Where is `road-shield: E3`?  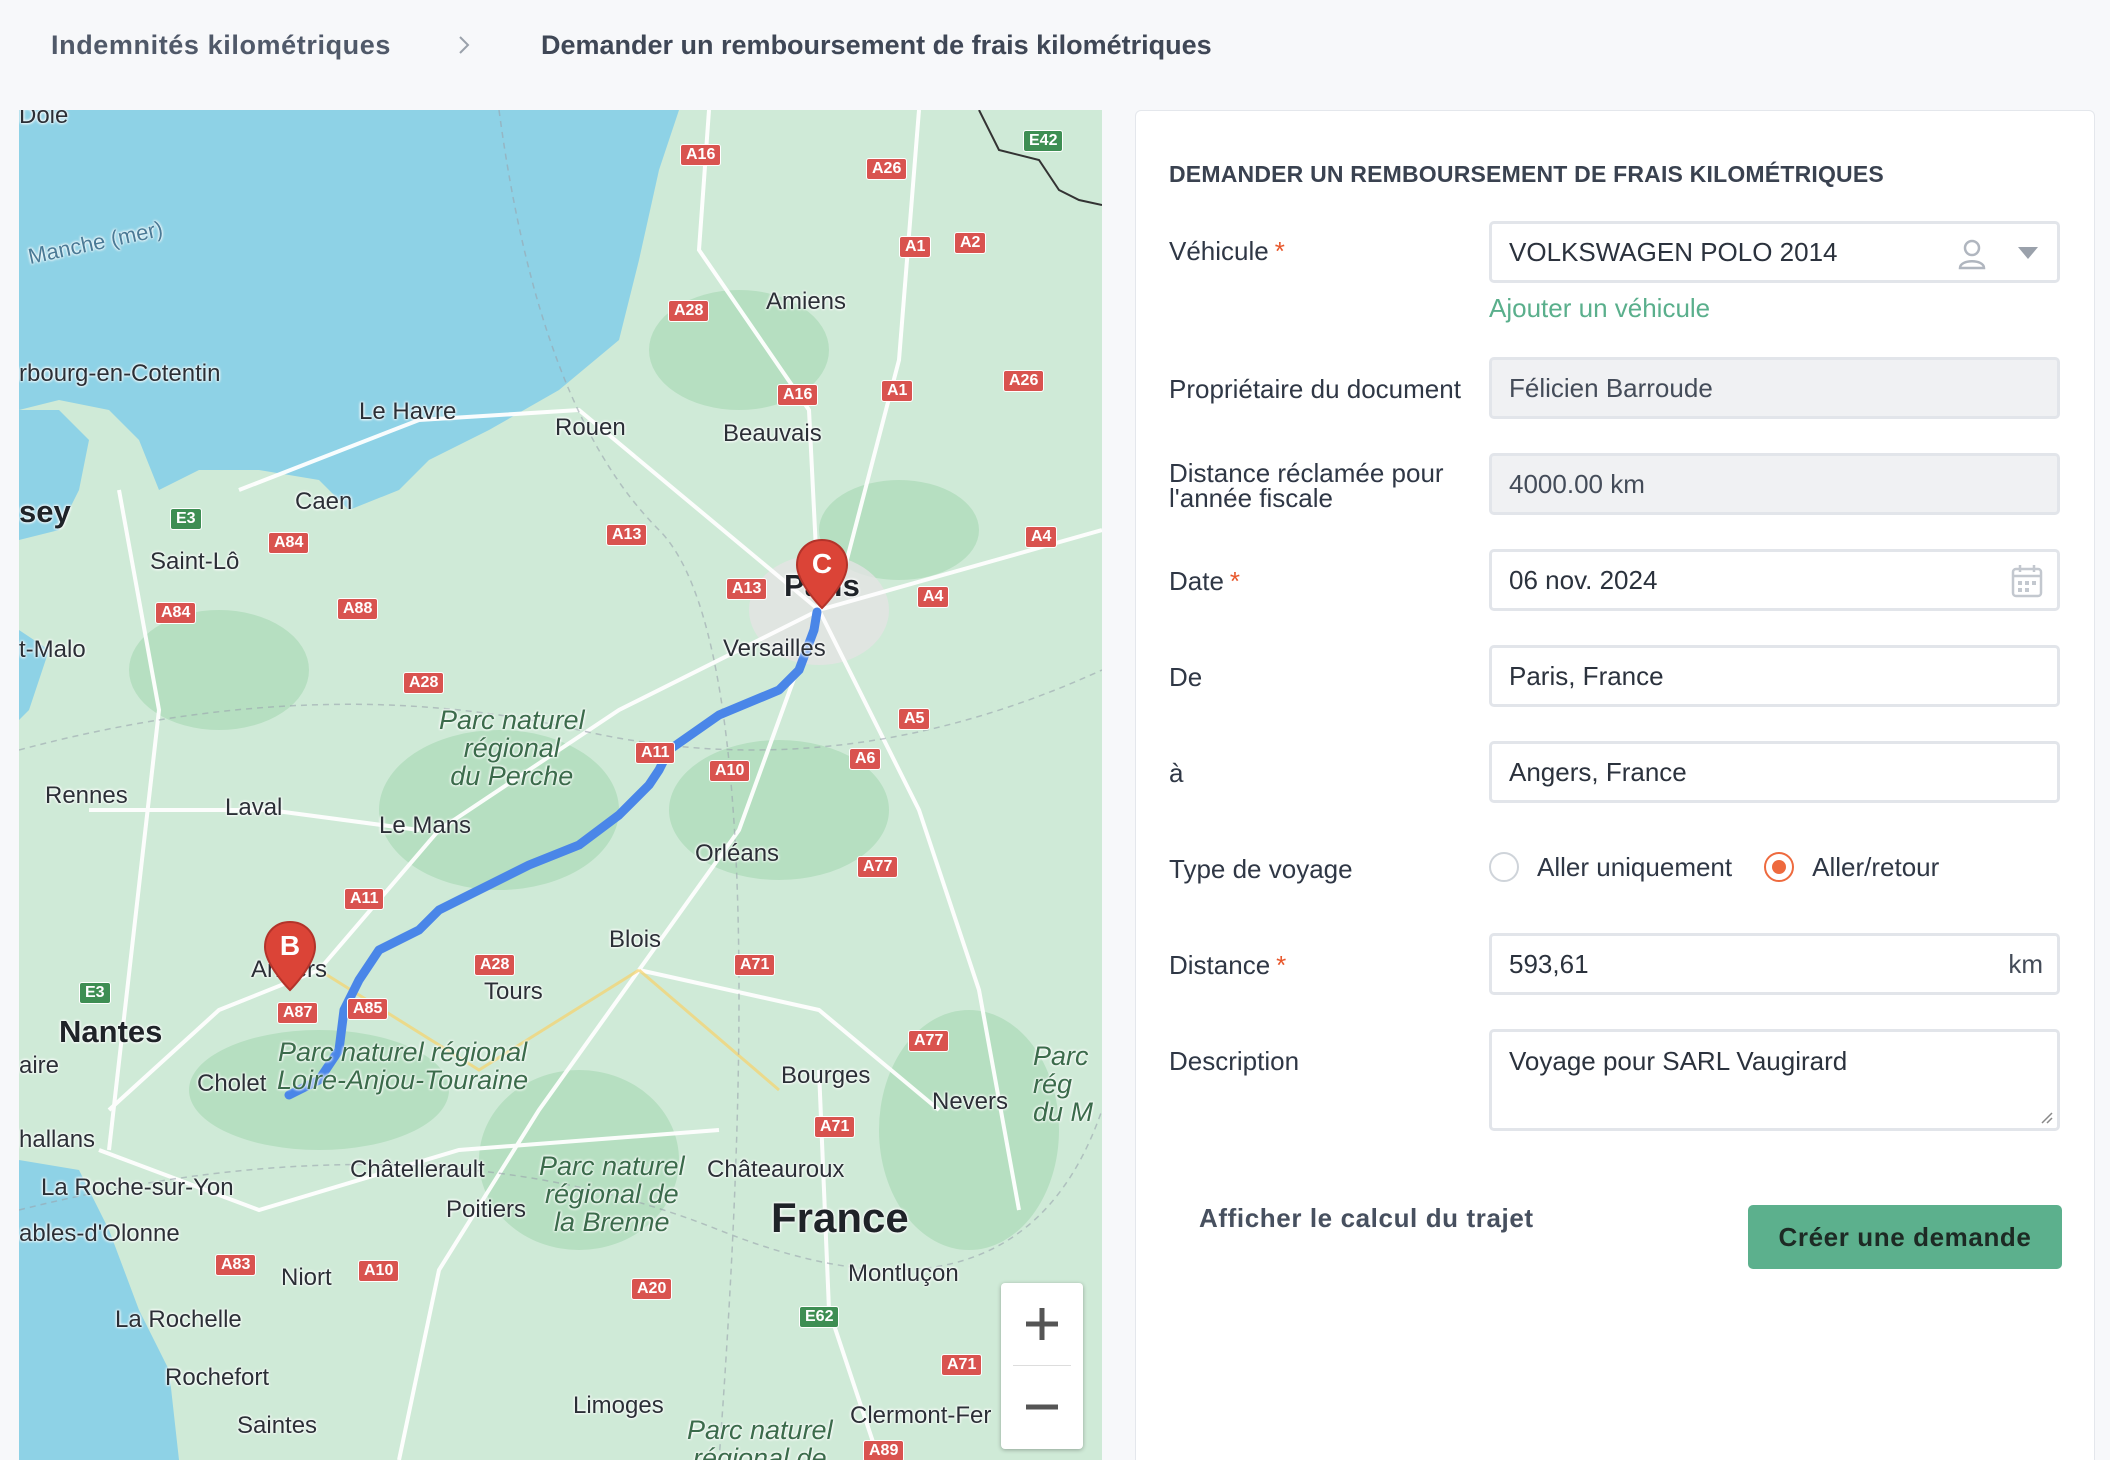 road-shield: E3 is located at coordinates (95, 993).